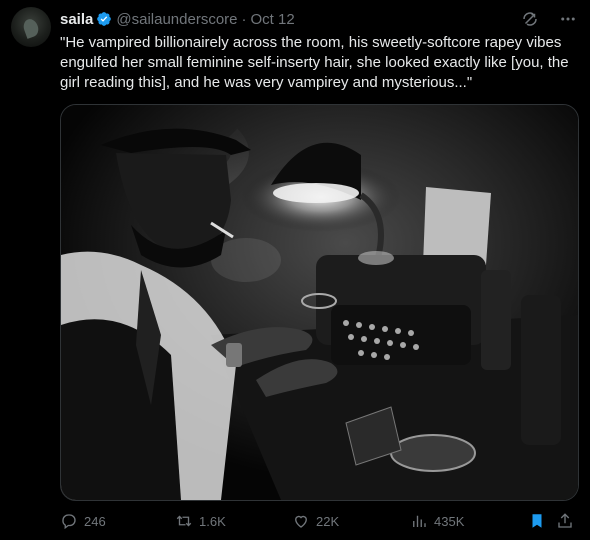  I want to click on grok-icon, so click(530, 19).